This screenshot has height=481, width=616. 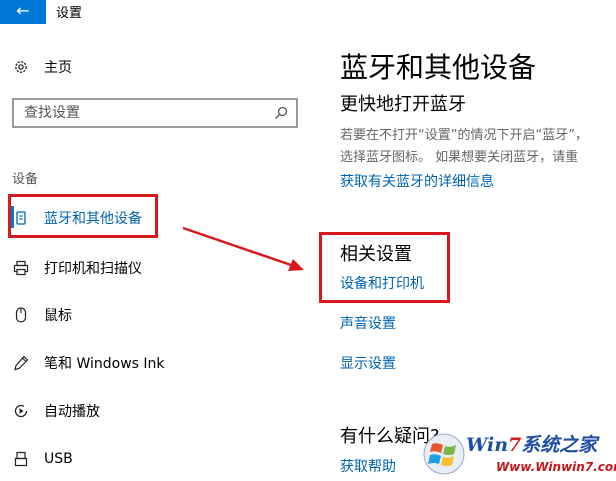 What do you see at coordinates (532, 445) in the screenshot?
I see `watermark-brand: Win7系统之家` at bounding box center [532, 445].